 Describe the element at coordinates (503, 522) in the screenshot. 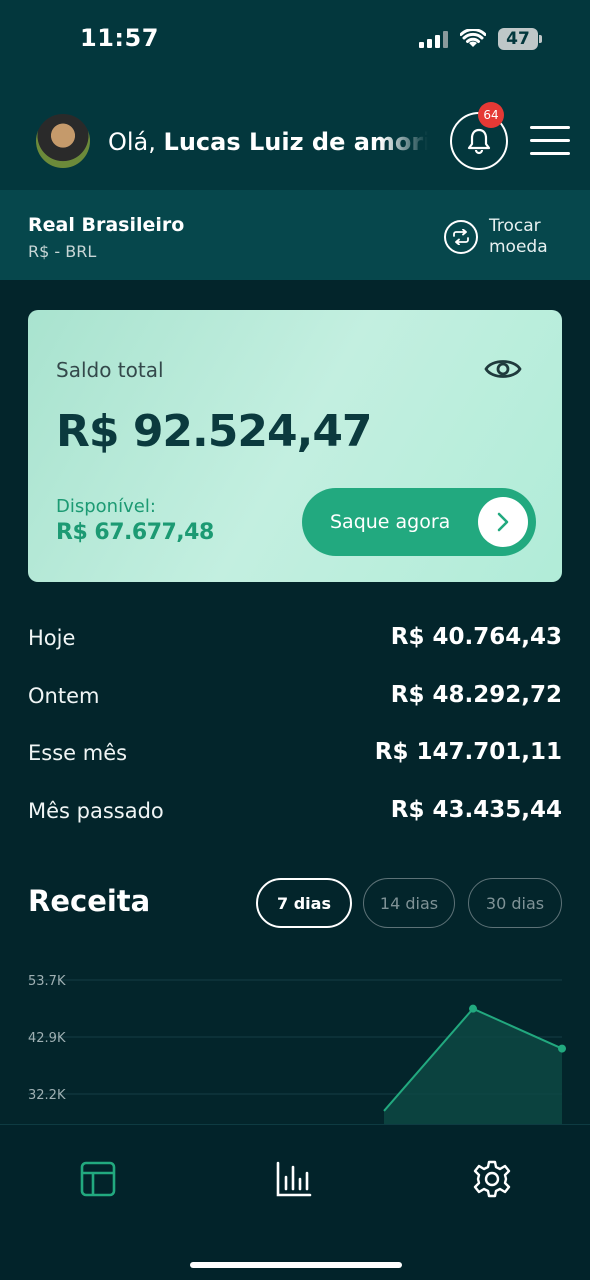

I see `chevron-right-icon` at that location.